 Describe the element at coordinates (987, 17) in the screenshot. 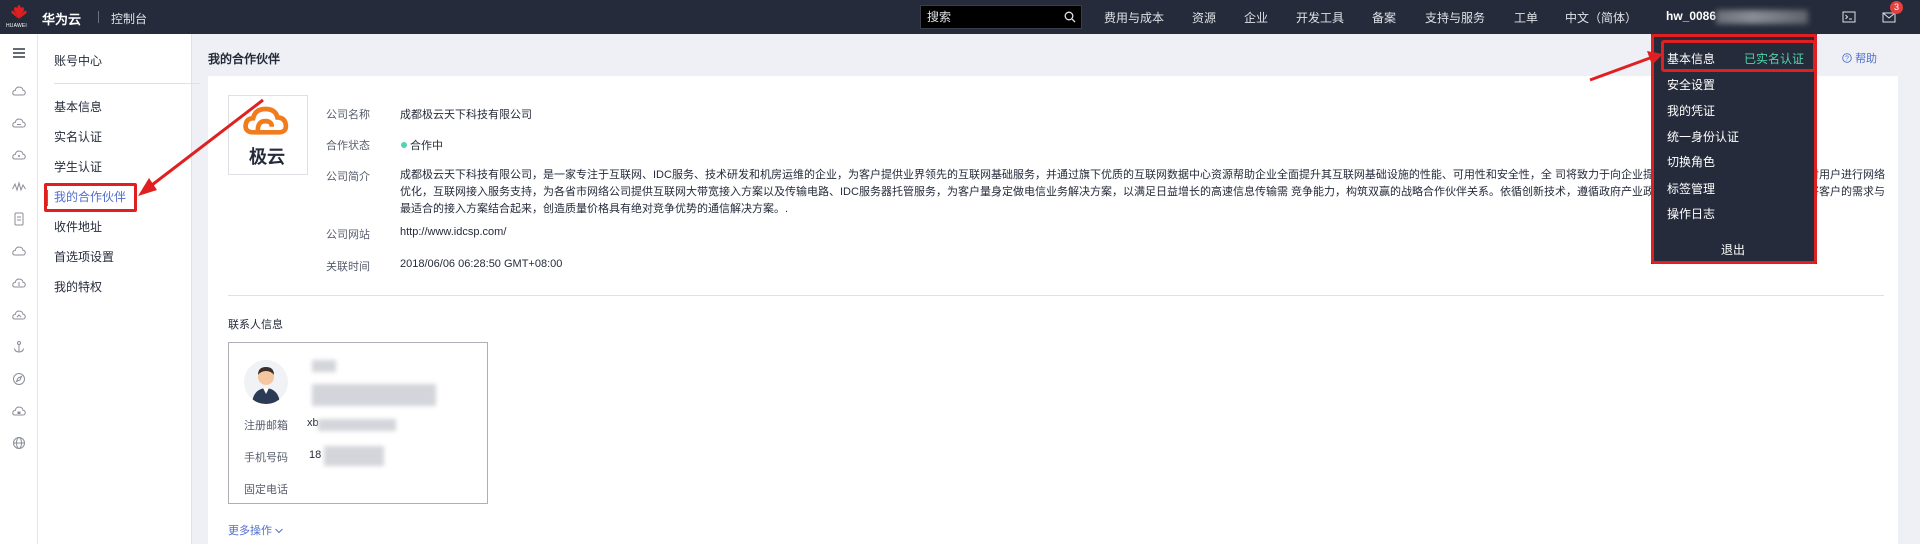

I see `search-input` at that location.